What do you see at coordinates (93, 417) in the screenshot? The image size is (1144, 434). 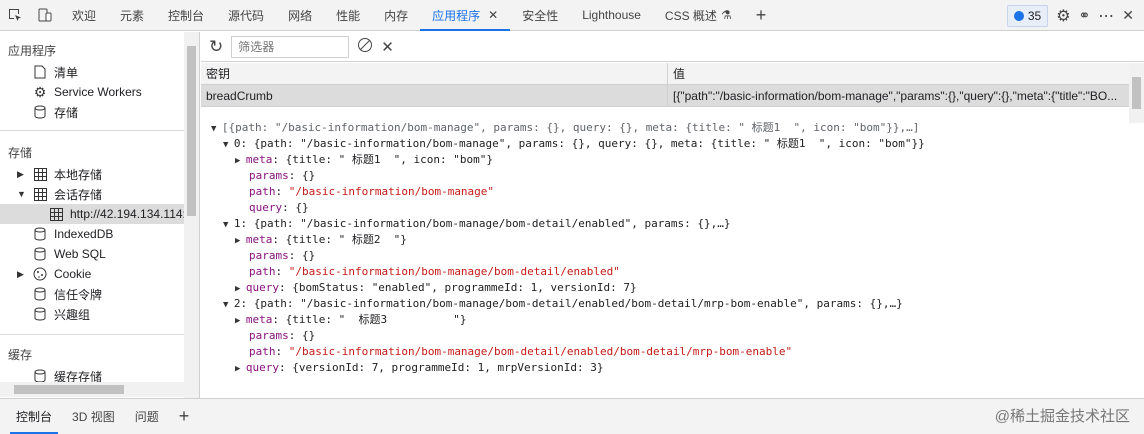 I see `drawer-tab-3d-view: 3D 视图` at bounding box center [93, 417].